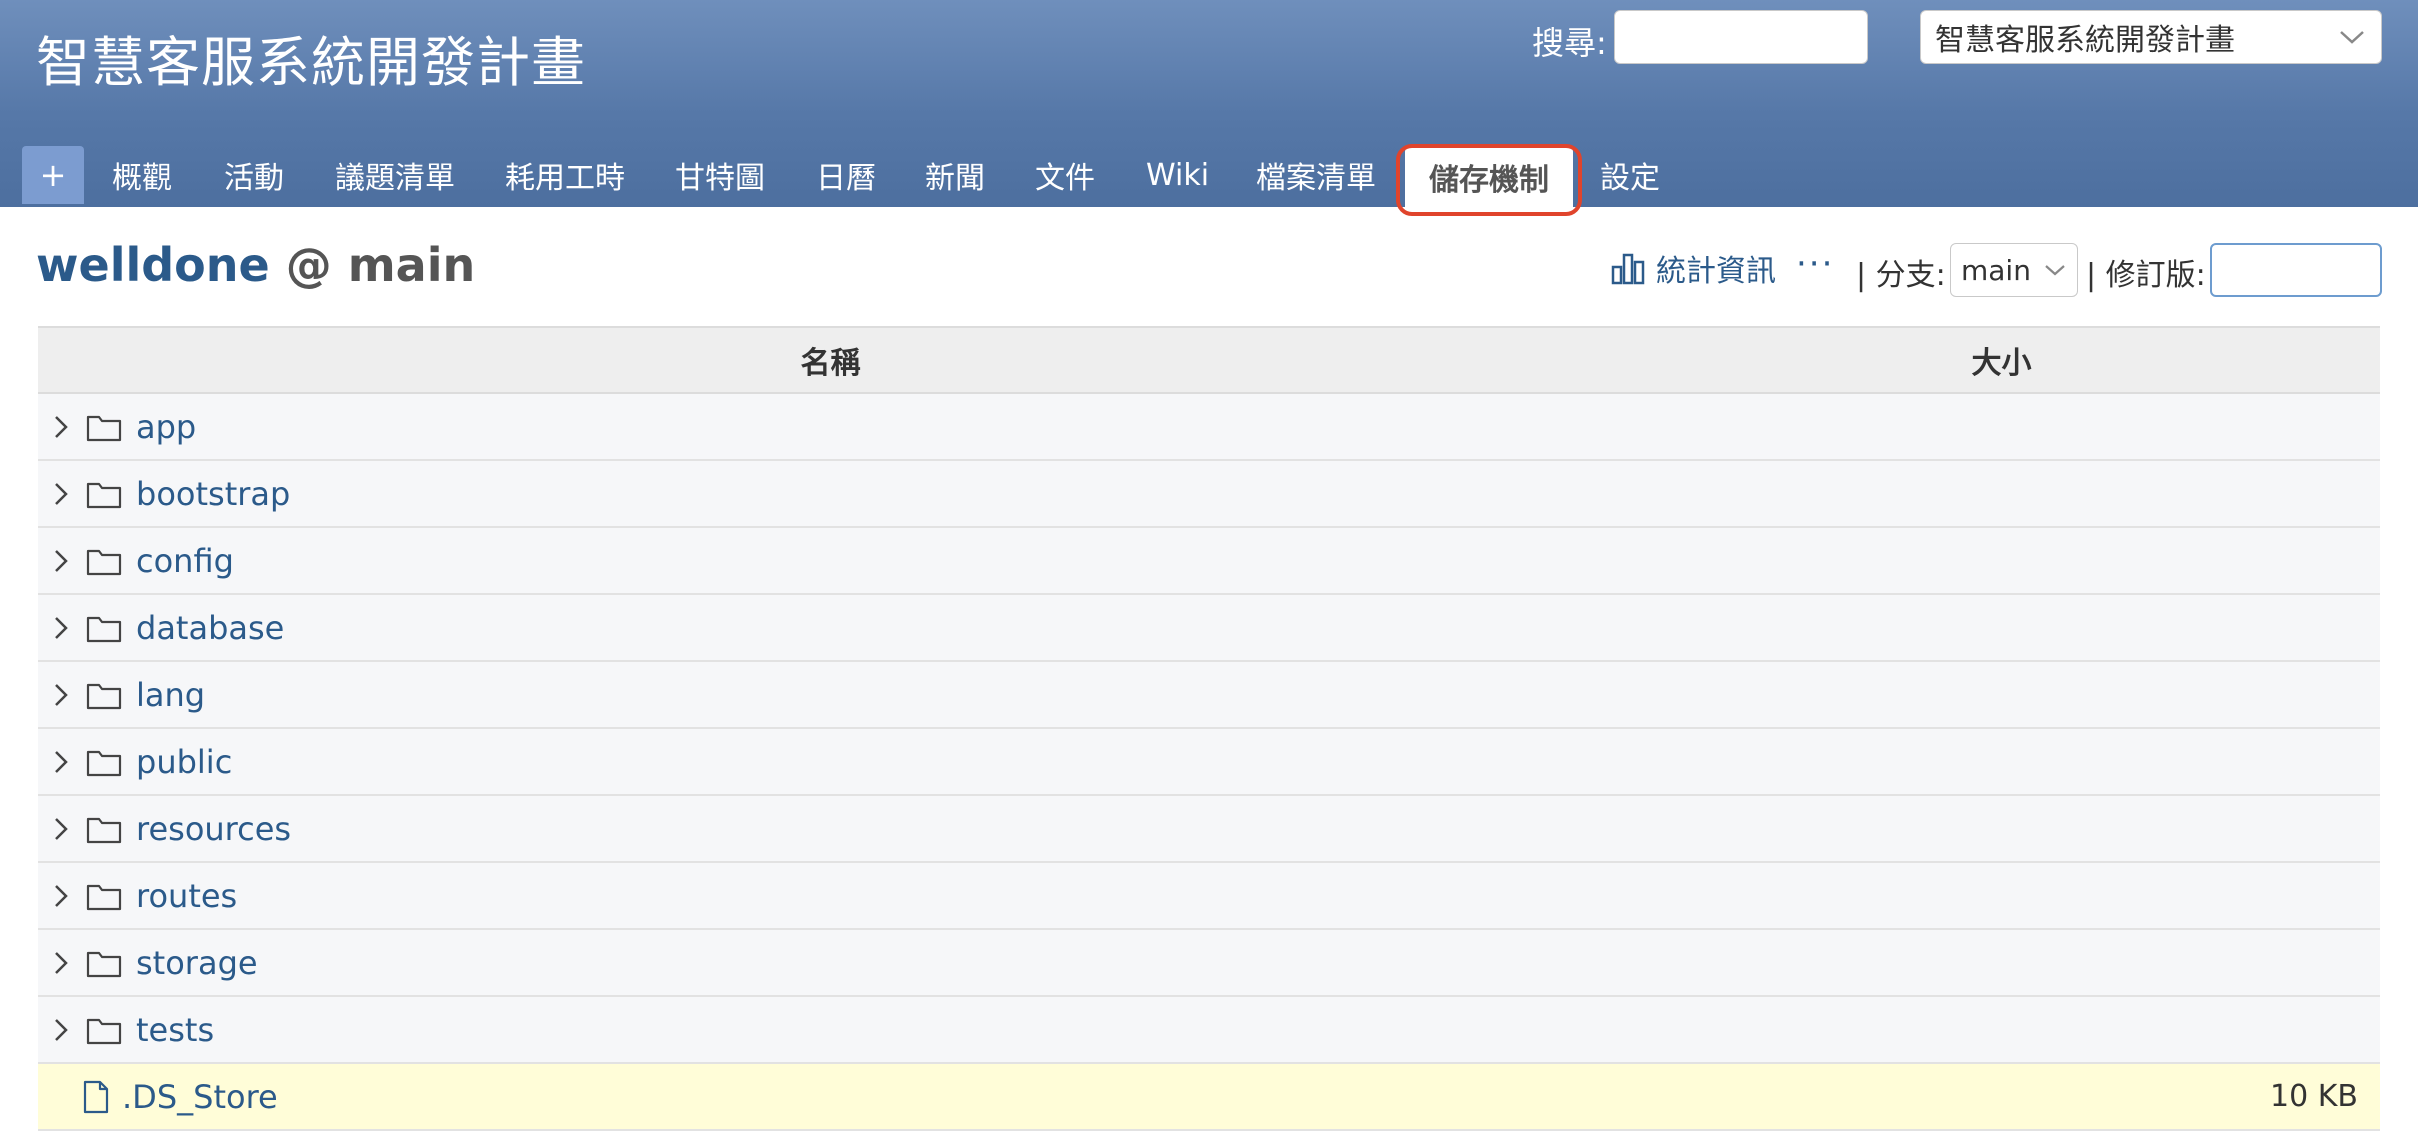 The width and height of the screenshot is (2418, 1131). What do you see at coordinates (1815, 264) in the screenshot?
I see `more-actions-icon: ···` at bounding box center [1815, 264].